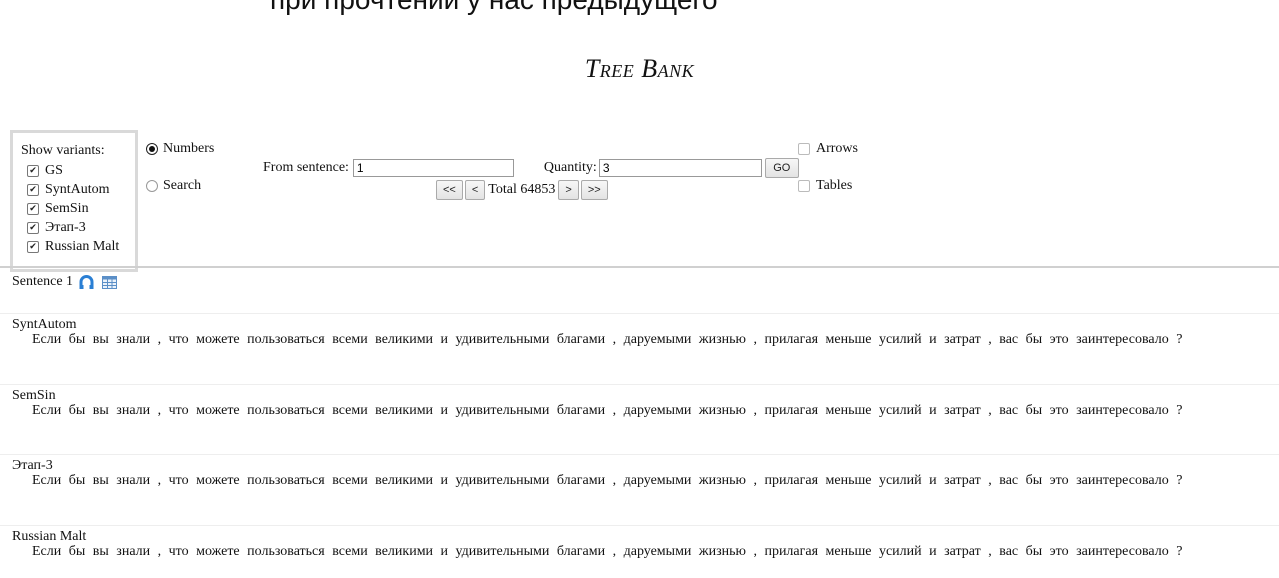  What do you see at coordinates (65, 227) in the screenshot?
I see `variant-etap3-label: Этап-3` at bounding box center [65, 227].